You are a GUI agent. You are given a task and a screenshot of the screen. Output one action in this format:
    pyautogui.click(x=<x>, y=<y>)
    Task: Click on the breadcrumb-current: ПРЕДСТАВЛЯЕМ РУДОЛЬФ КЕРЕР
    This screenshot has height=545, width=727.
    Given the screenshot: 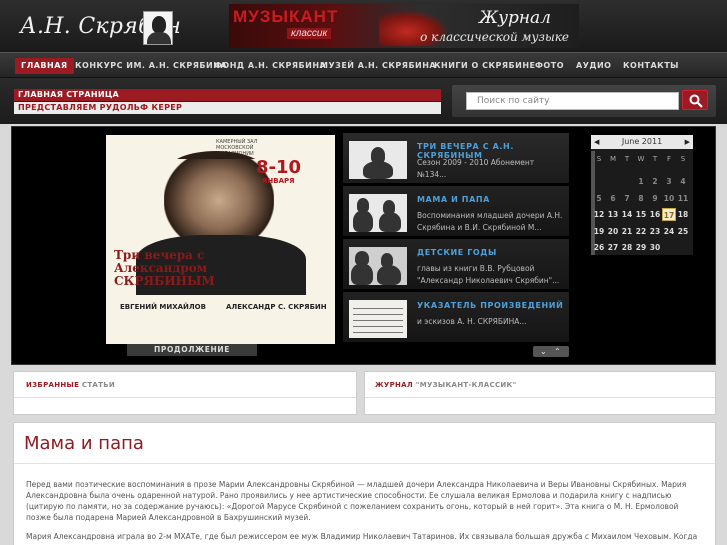 What is the action you would take?
    pyautogui.click(x=227, y=108)
    